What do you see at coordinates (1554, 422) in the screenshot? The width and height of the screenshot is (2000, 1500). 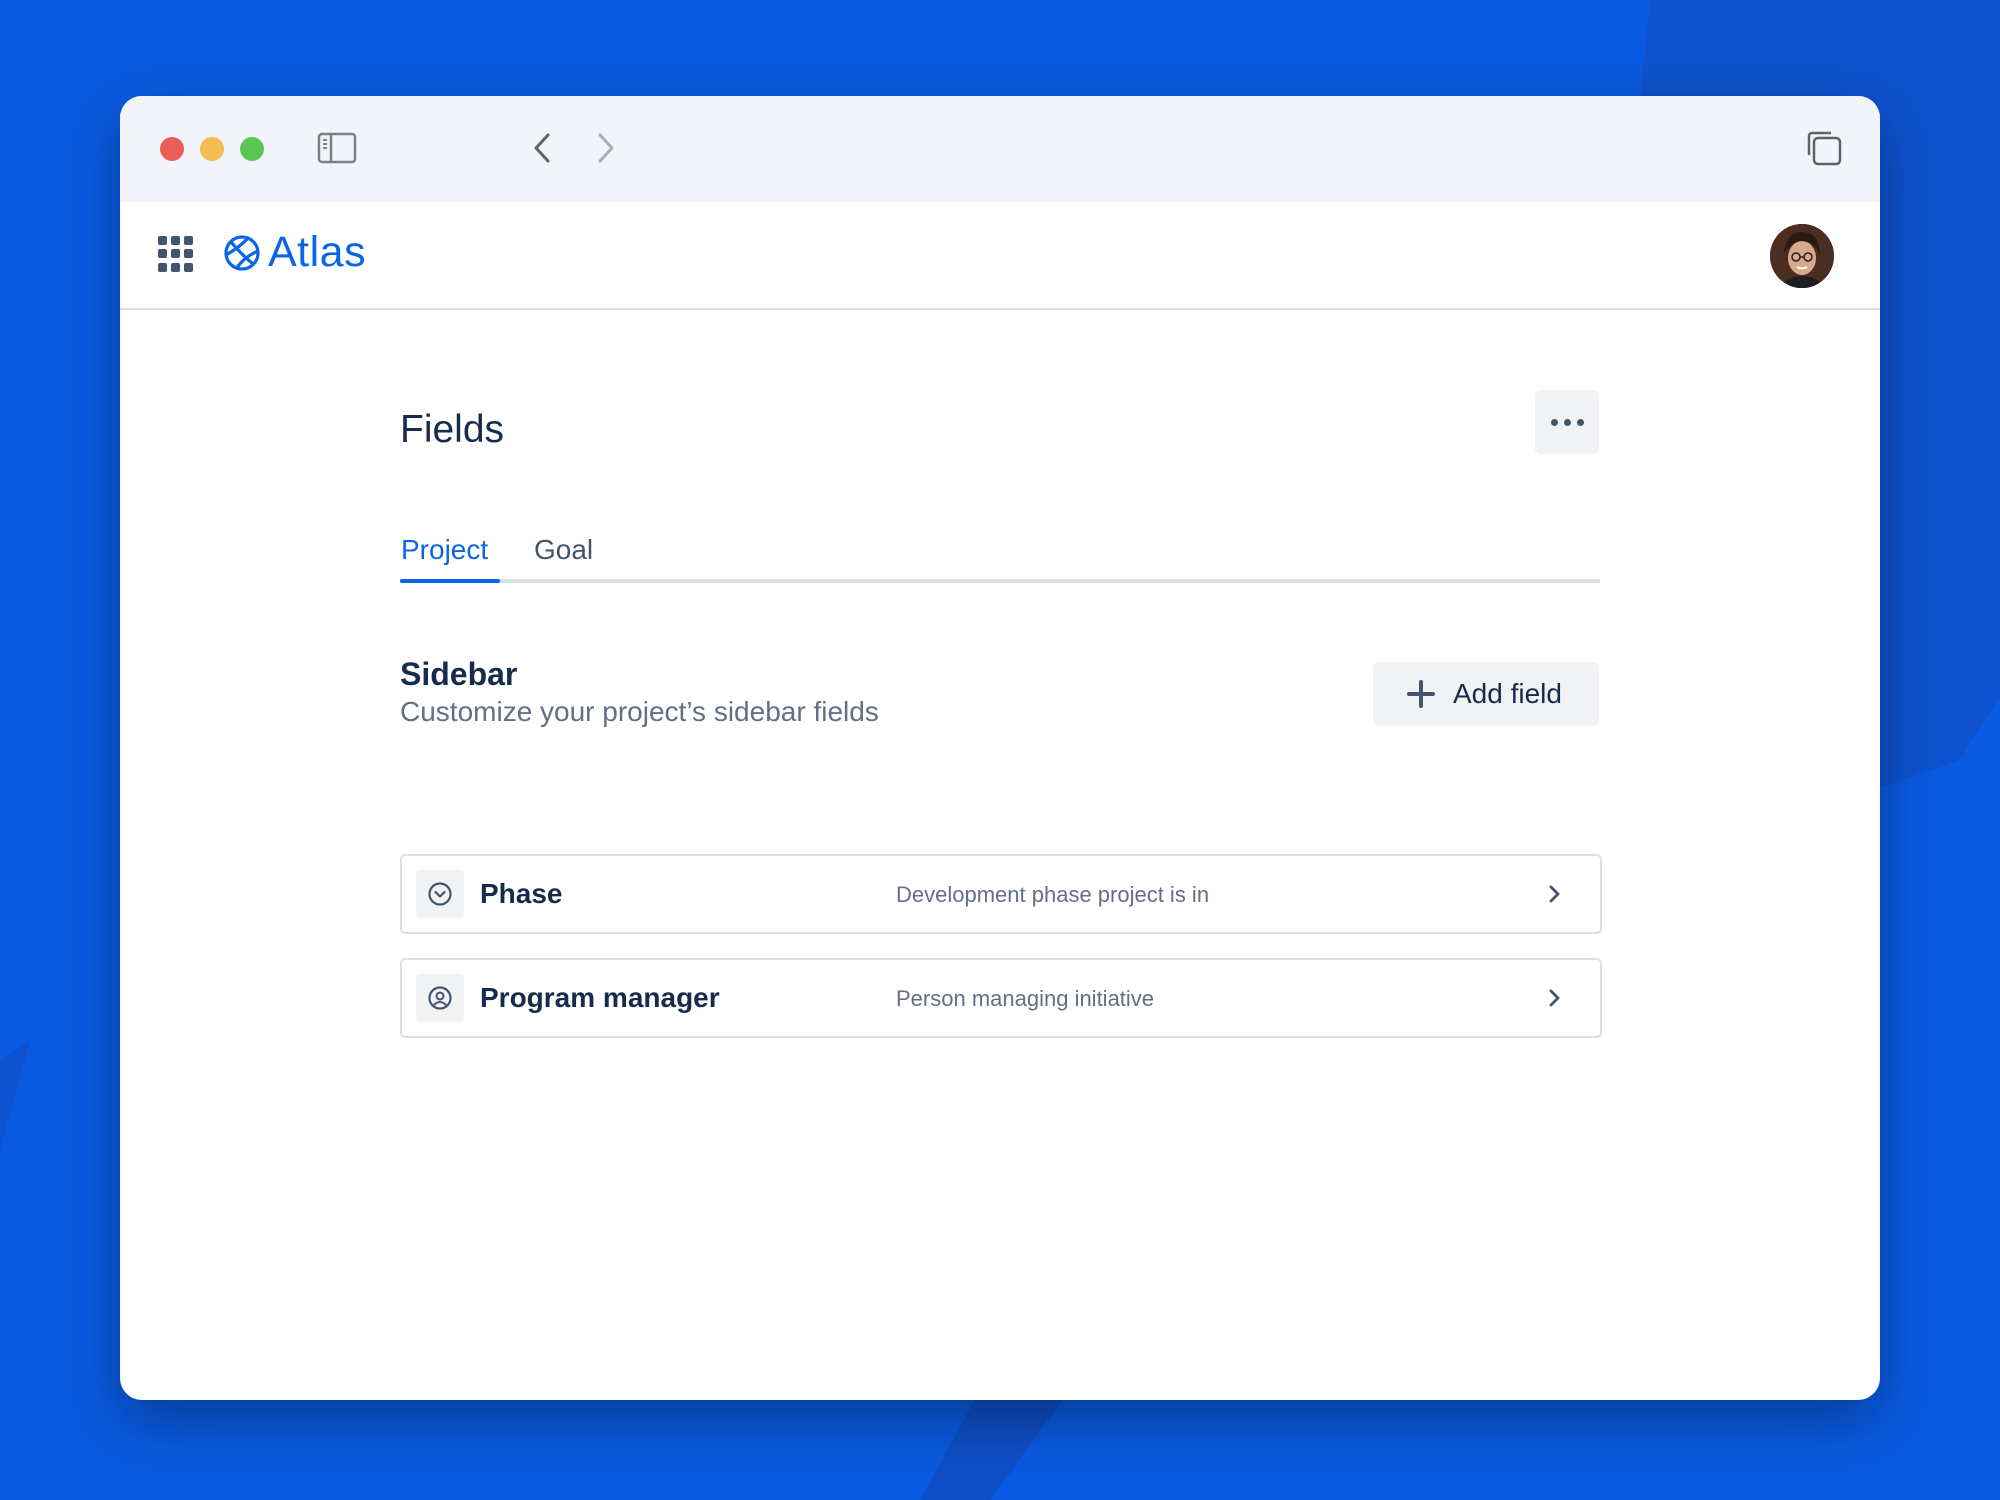 I see `ellipsis-icon` at bounding box center [1554, 422].